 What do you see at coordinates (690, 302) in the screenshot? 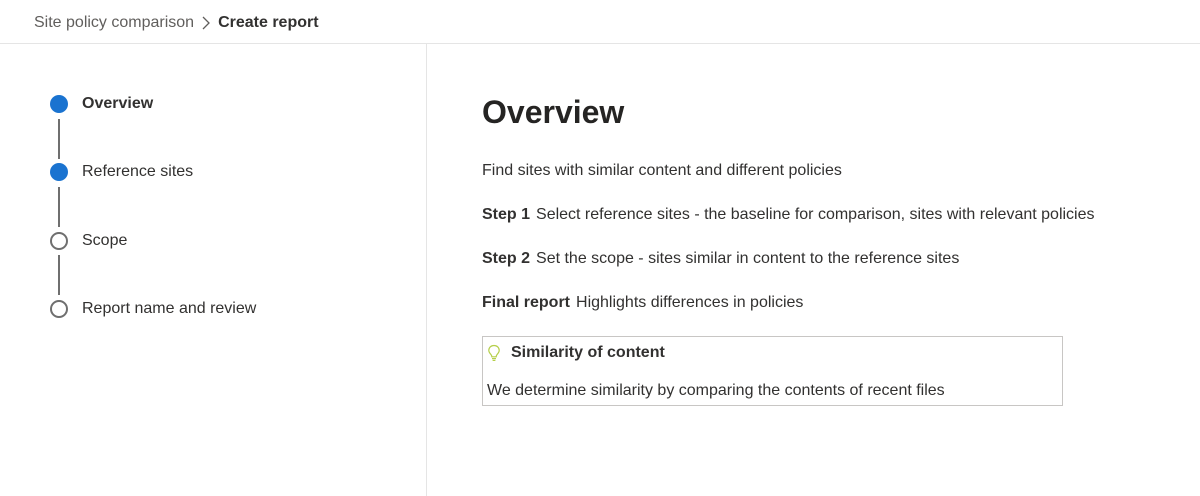
I see `final-report-text: Highlights differences in policies` at bounding box center [690, 302].